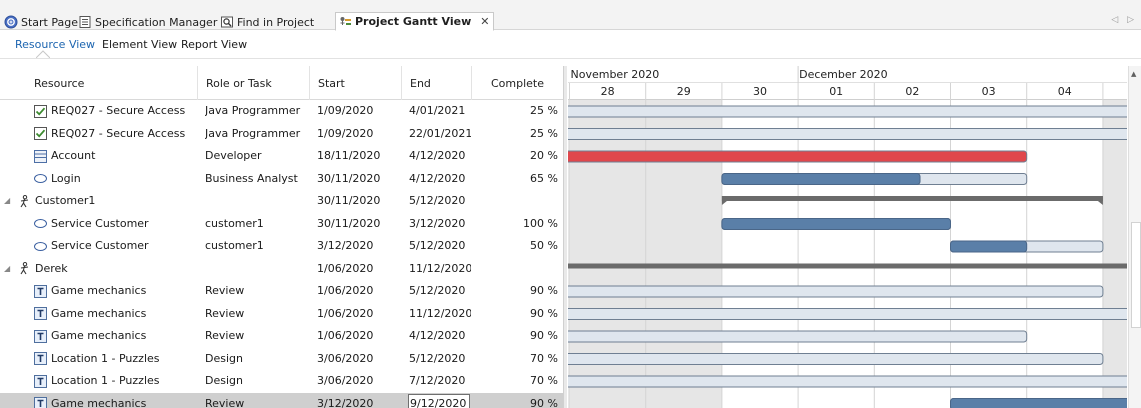 This screenshot has height=408, width=1141. What do you see at coordinates (912, 91) in the screenshot?
I see `day-label: 02` at bounding box center [912, 91].